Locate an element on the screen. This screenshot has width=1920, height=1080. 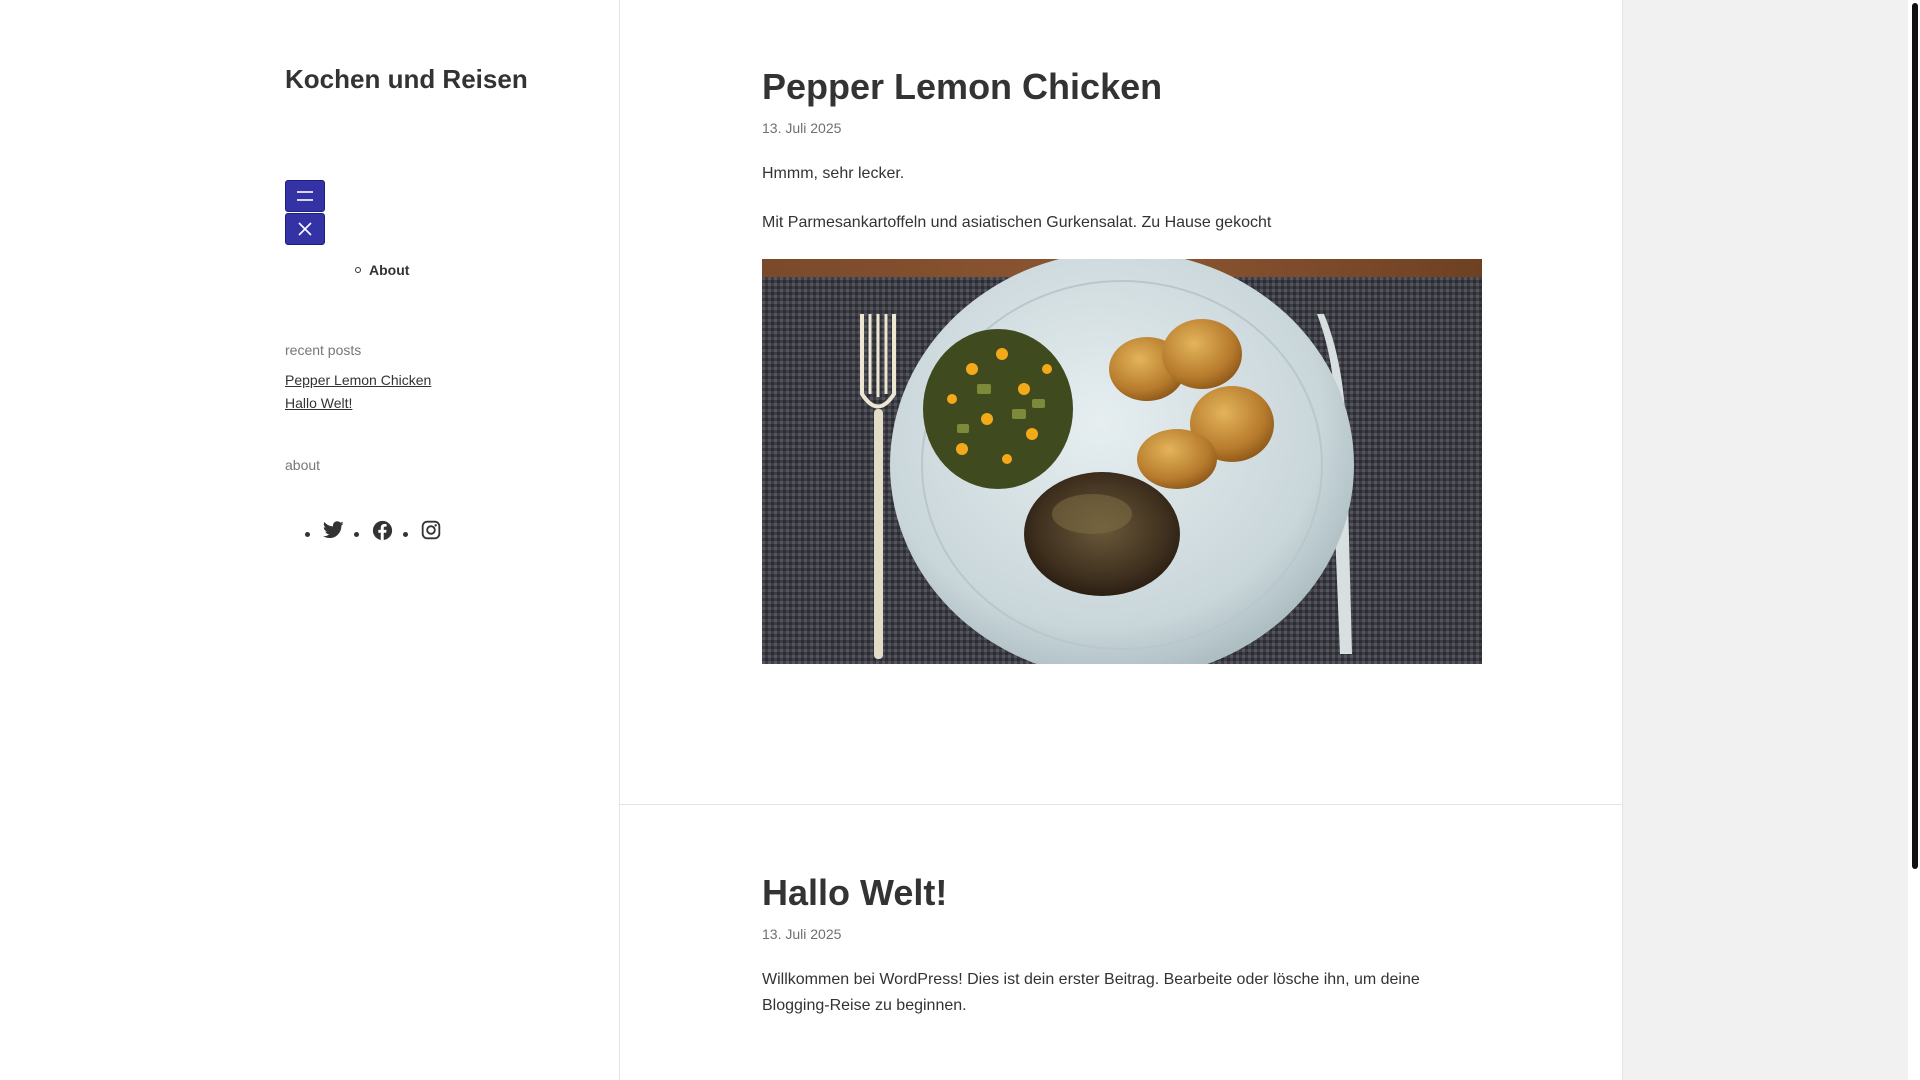
about-widget-title: about is located at coordinates (303, 465).